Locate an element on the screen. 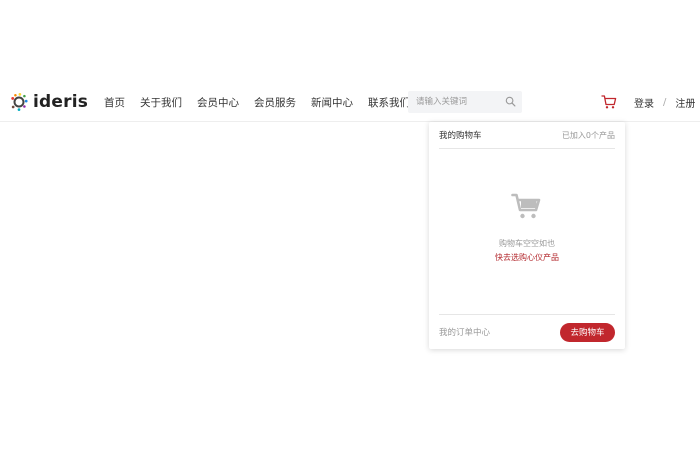 The image size is (700, 450). login-link: 登录 is located at coordinates (644, 102).